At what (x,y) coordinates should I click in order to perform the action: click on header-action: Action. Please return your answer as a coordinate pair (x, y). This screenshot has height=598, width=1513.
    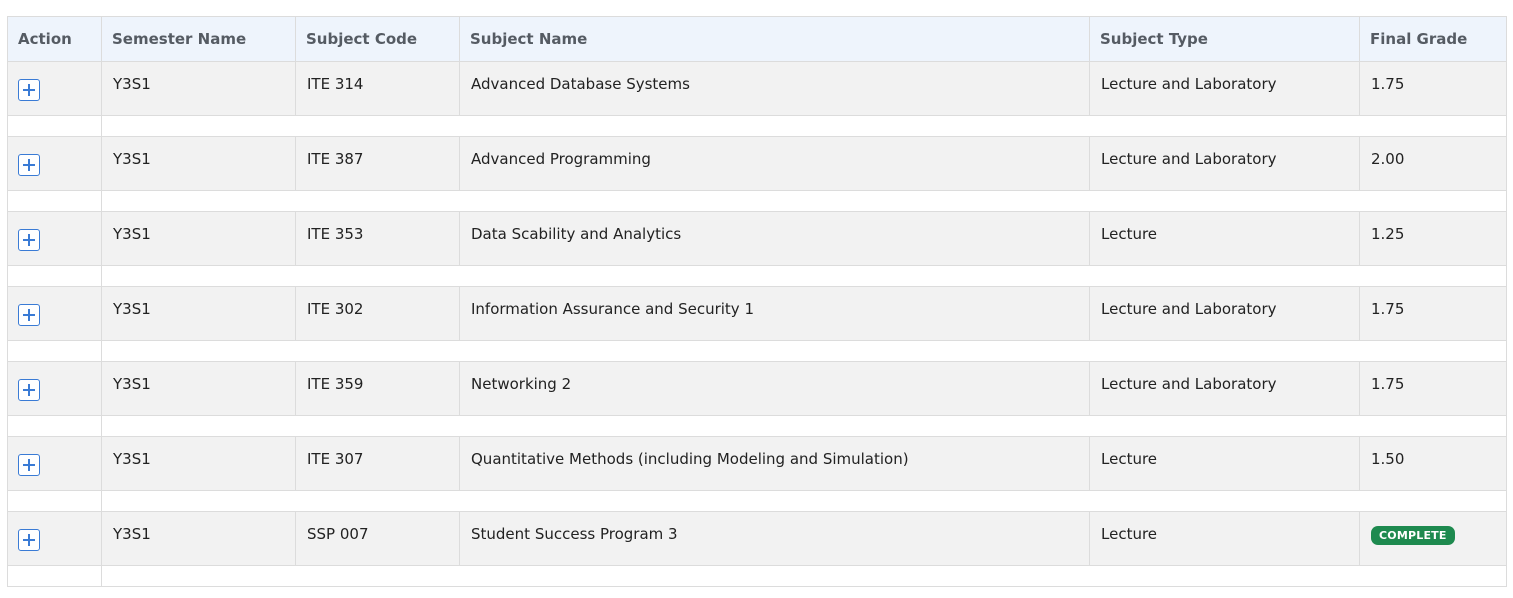
    Looking at the image, I should click on (54, 39).